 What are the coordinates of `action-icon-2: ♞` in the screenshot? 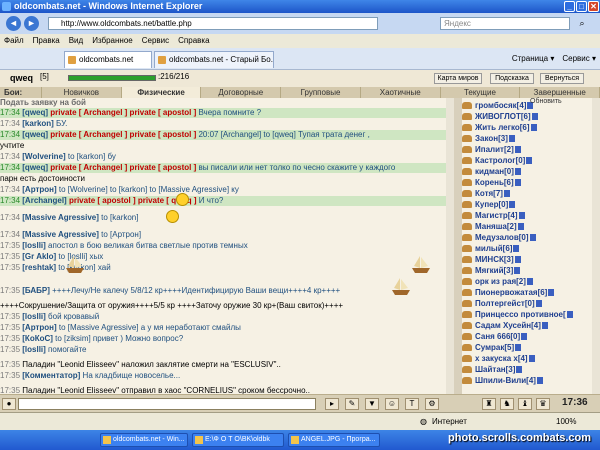 It's located at (507, 404).